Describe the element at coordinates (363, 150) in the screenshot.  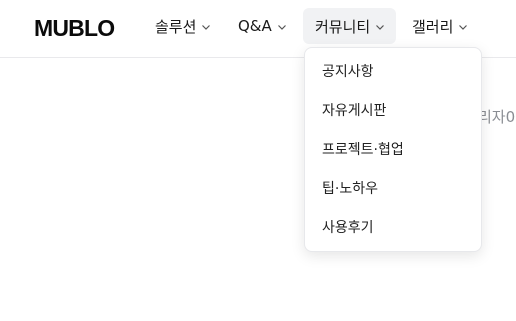
I see `menu-item-projects-collab: 프로젝트·협업` at that location.